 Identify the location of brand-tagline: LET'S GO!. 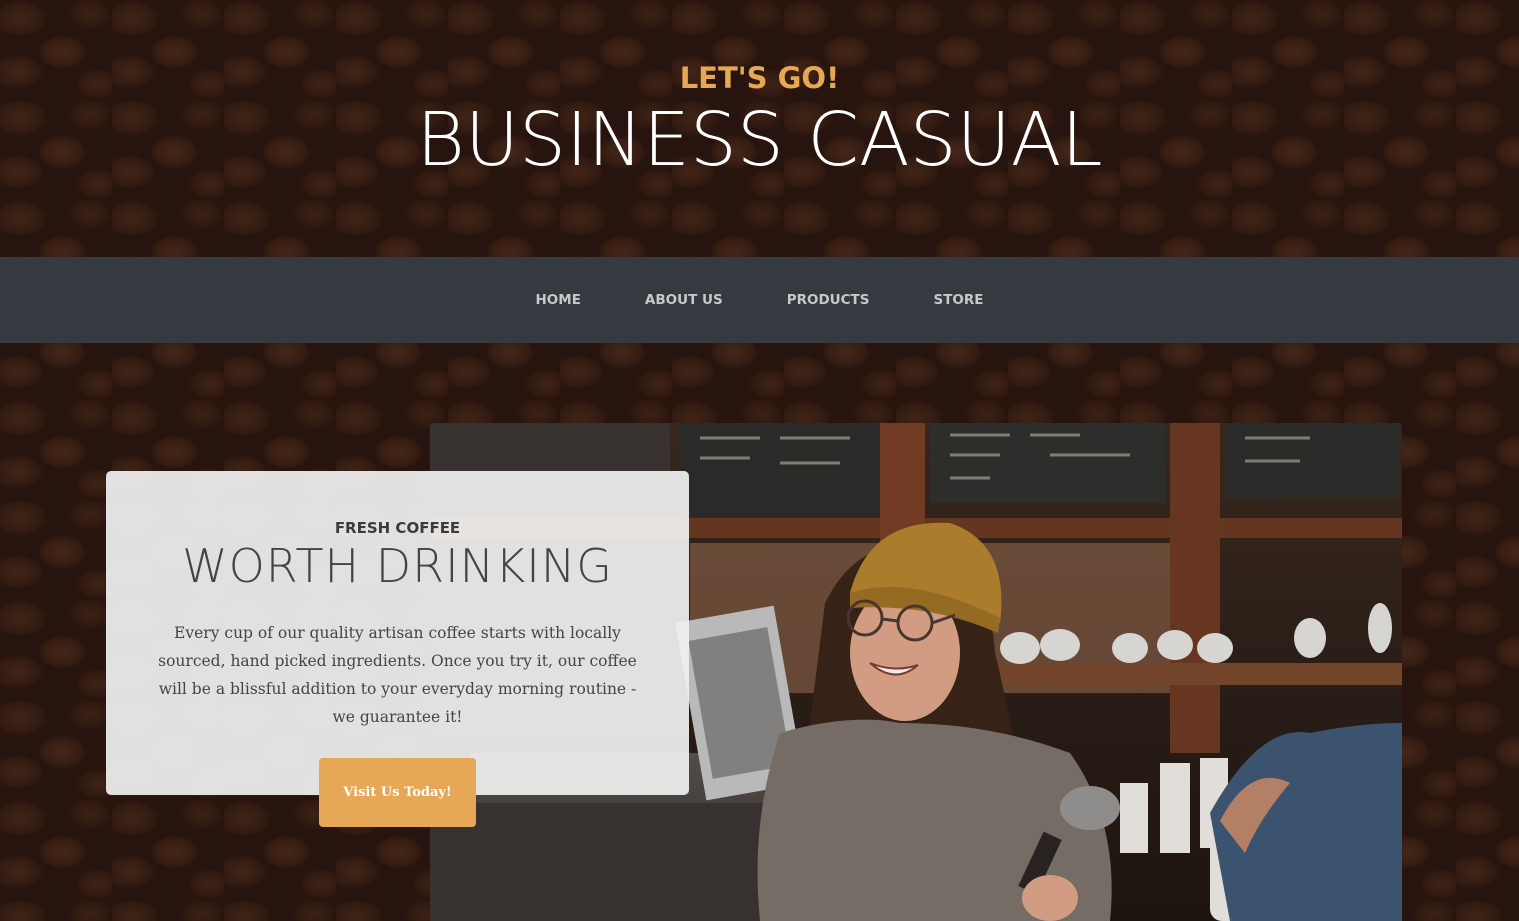
(759, 78).